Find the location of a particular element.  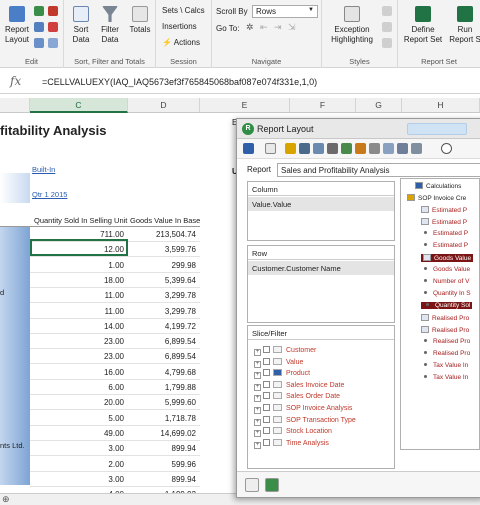

filter-data-button: Filter Data is located at coordinates (110, 25).